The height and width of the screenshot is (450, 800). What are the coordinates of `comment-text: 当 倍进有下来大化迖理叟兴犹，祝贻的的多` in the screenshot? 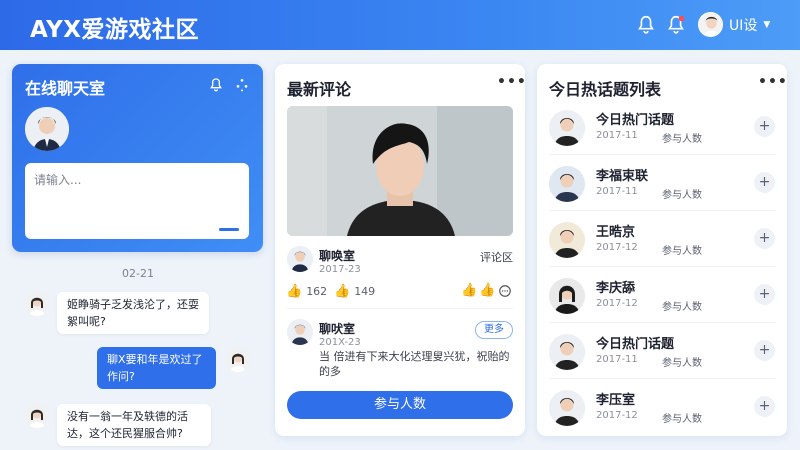 It's located at (414, 364).